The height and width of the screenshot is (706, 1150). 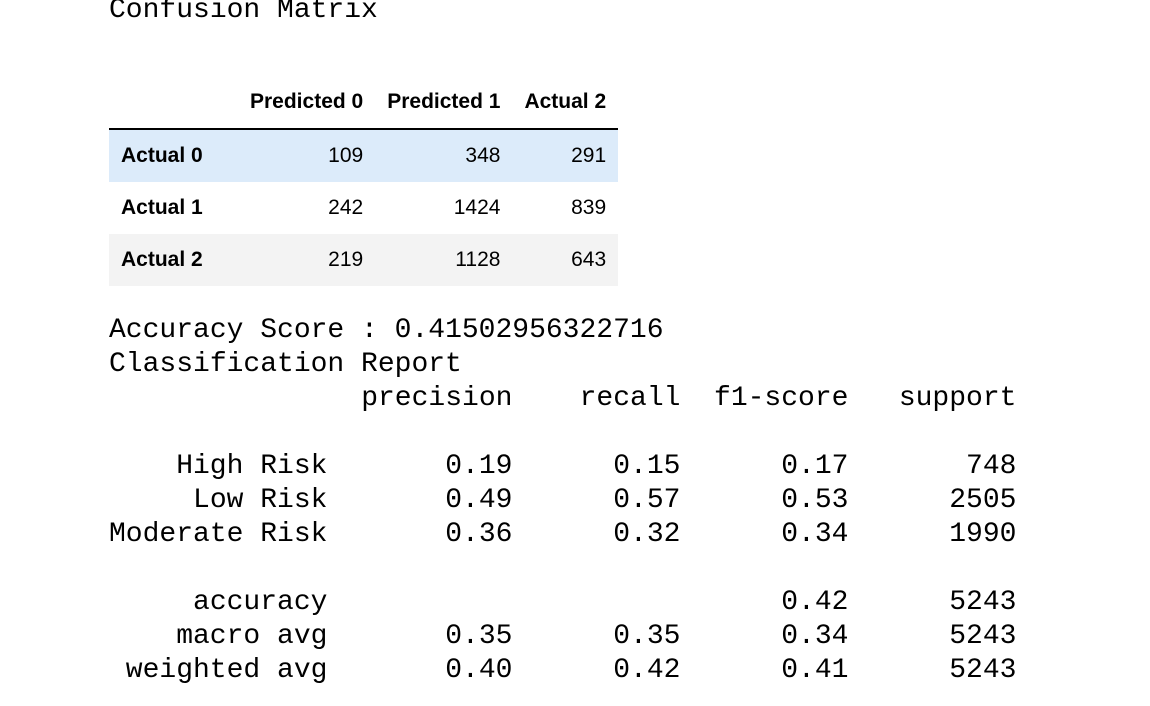 I want to click on report-header: support, so click(x=957, y=398).